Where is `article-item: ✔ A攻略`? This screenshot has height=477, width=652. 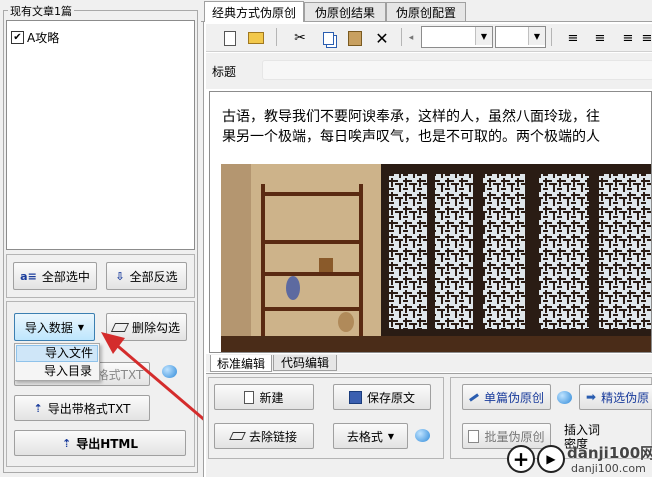
article-item: ✔ A攻略 is located at coordinates (35, 37).